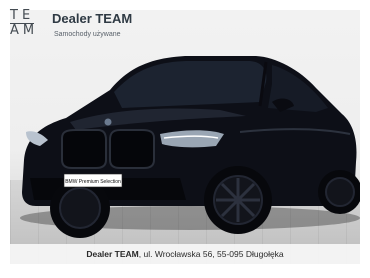 The height and width of the screenshot is (278, 370). Describe the element at coordinates (93, 182) in the screenshot. I see `license-plate-text: BMW Premium Selection` at that location.